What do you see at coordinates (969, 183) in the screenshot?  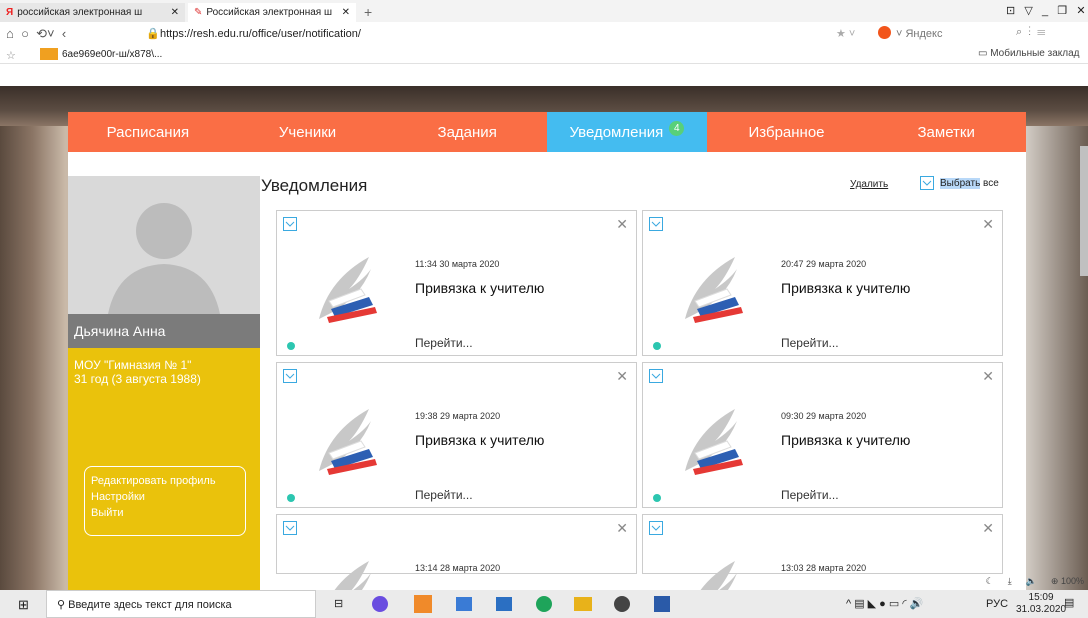 I see `select-all-label: Выбрать все` at bounding box center [969, 183].